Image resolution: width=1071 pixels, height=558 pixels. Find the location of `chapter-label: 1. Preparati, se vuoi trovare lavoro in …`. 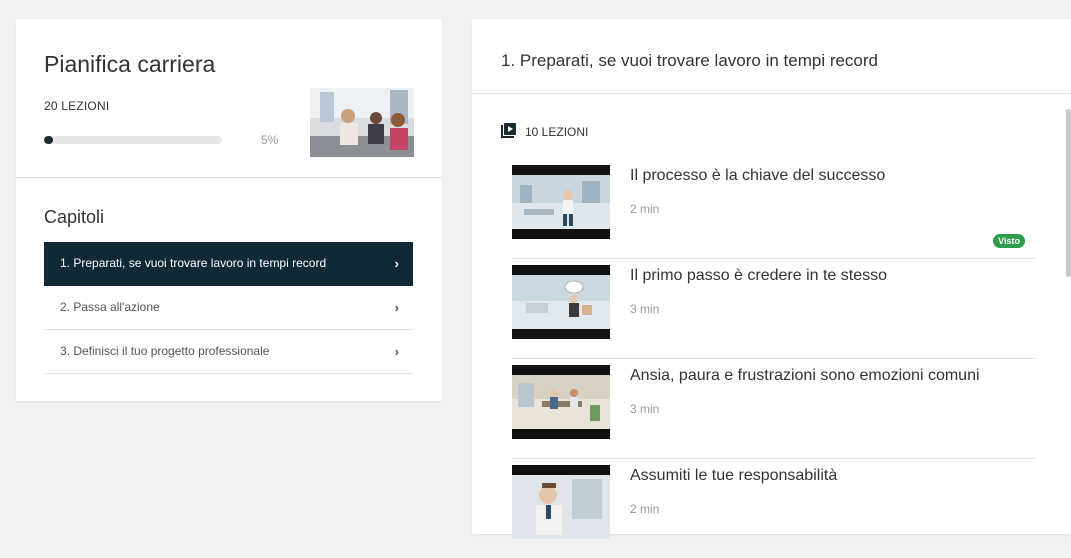

chapter-label: 1. Preparati, se vuoi trovare lavoro in … is located at coordinates (193, 263).